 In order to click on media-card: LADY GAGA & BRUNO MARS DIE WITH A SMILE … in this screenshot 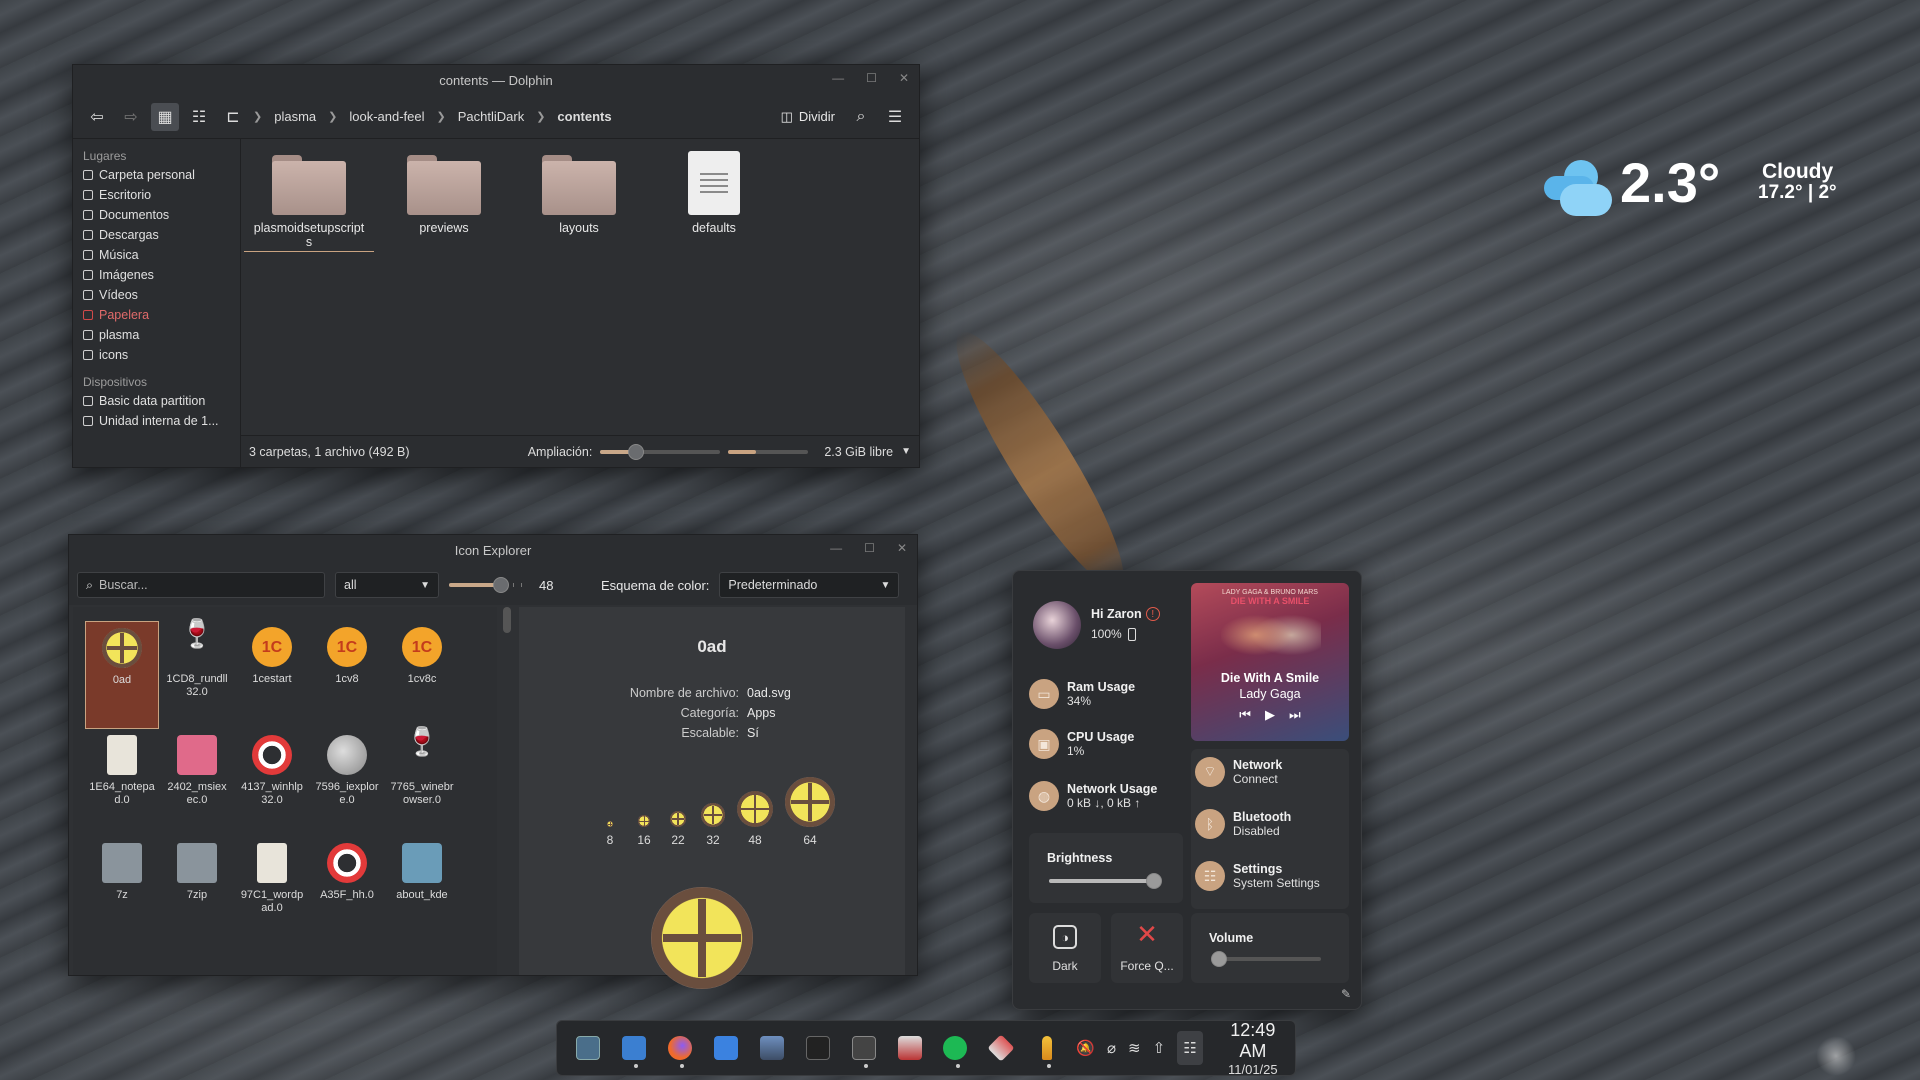, I will do `click(1270, 662)`.